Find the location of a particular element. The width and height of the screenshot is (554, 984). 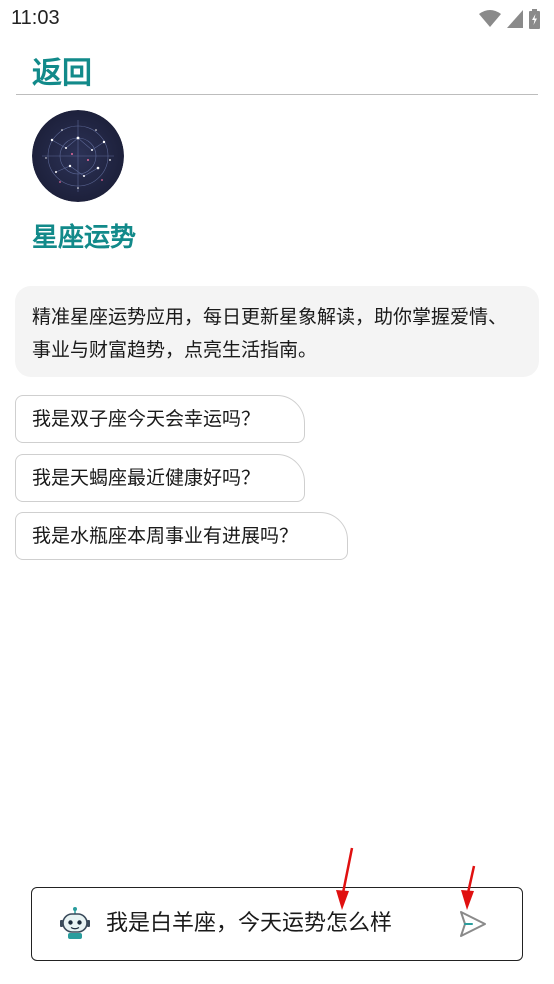

wifi-icon is located at coordinates (490, 18).